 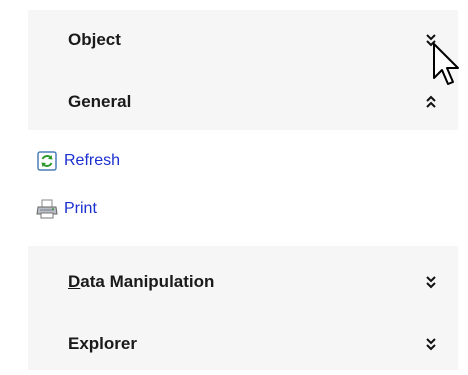 I want to click on accelerator-key: D, so click(x=74, y=281).